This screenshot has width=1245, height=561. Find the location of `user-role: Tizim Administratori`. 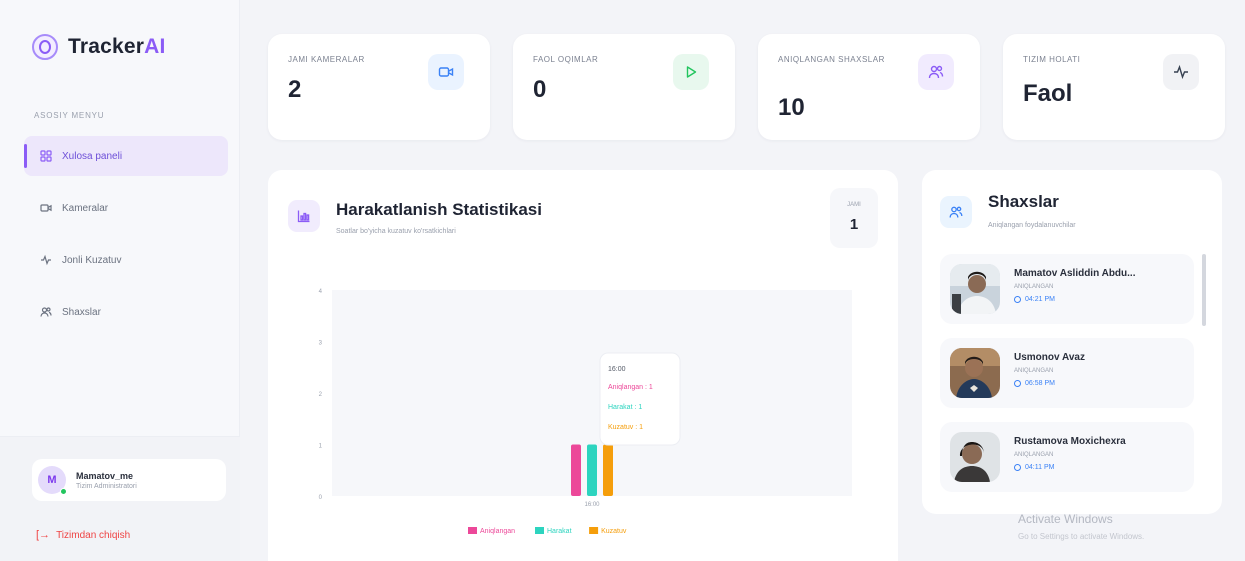

user-role: Tizim Administratori is located at coordinates (106, 486).